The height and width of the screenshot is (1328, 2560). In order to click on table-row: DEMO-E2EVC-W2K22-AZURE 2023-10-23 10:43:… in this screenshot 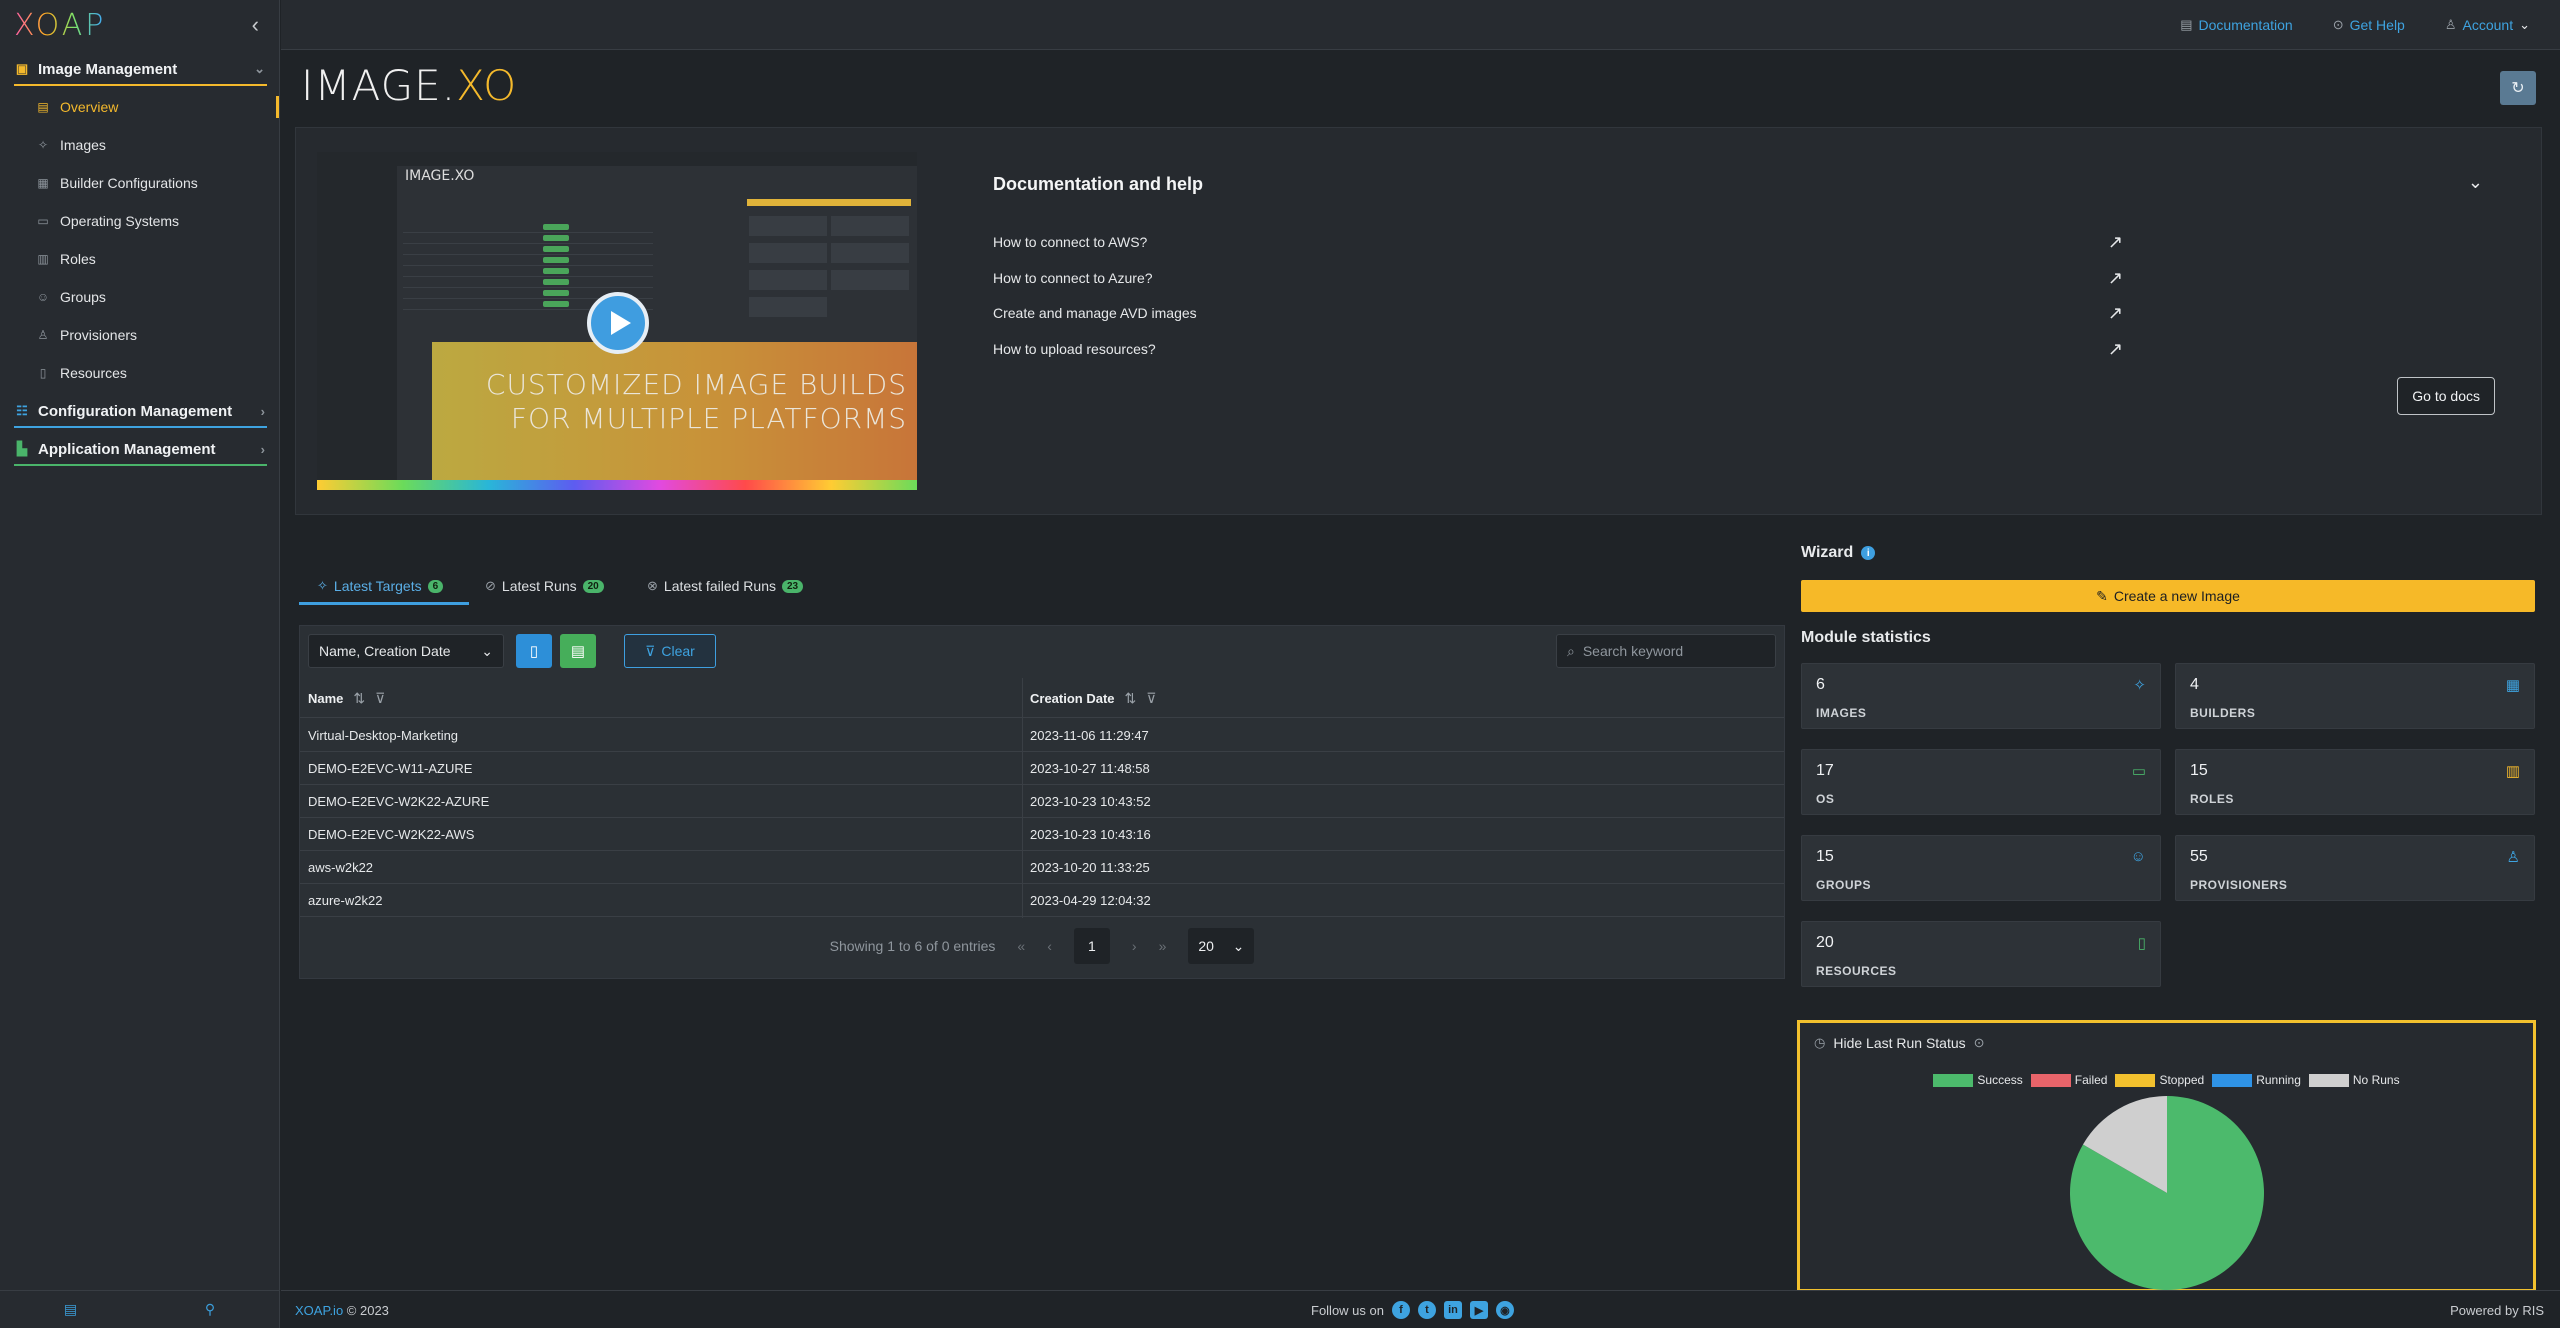, I will do `click(1042, 801)`.